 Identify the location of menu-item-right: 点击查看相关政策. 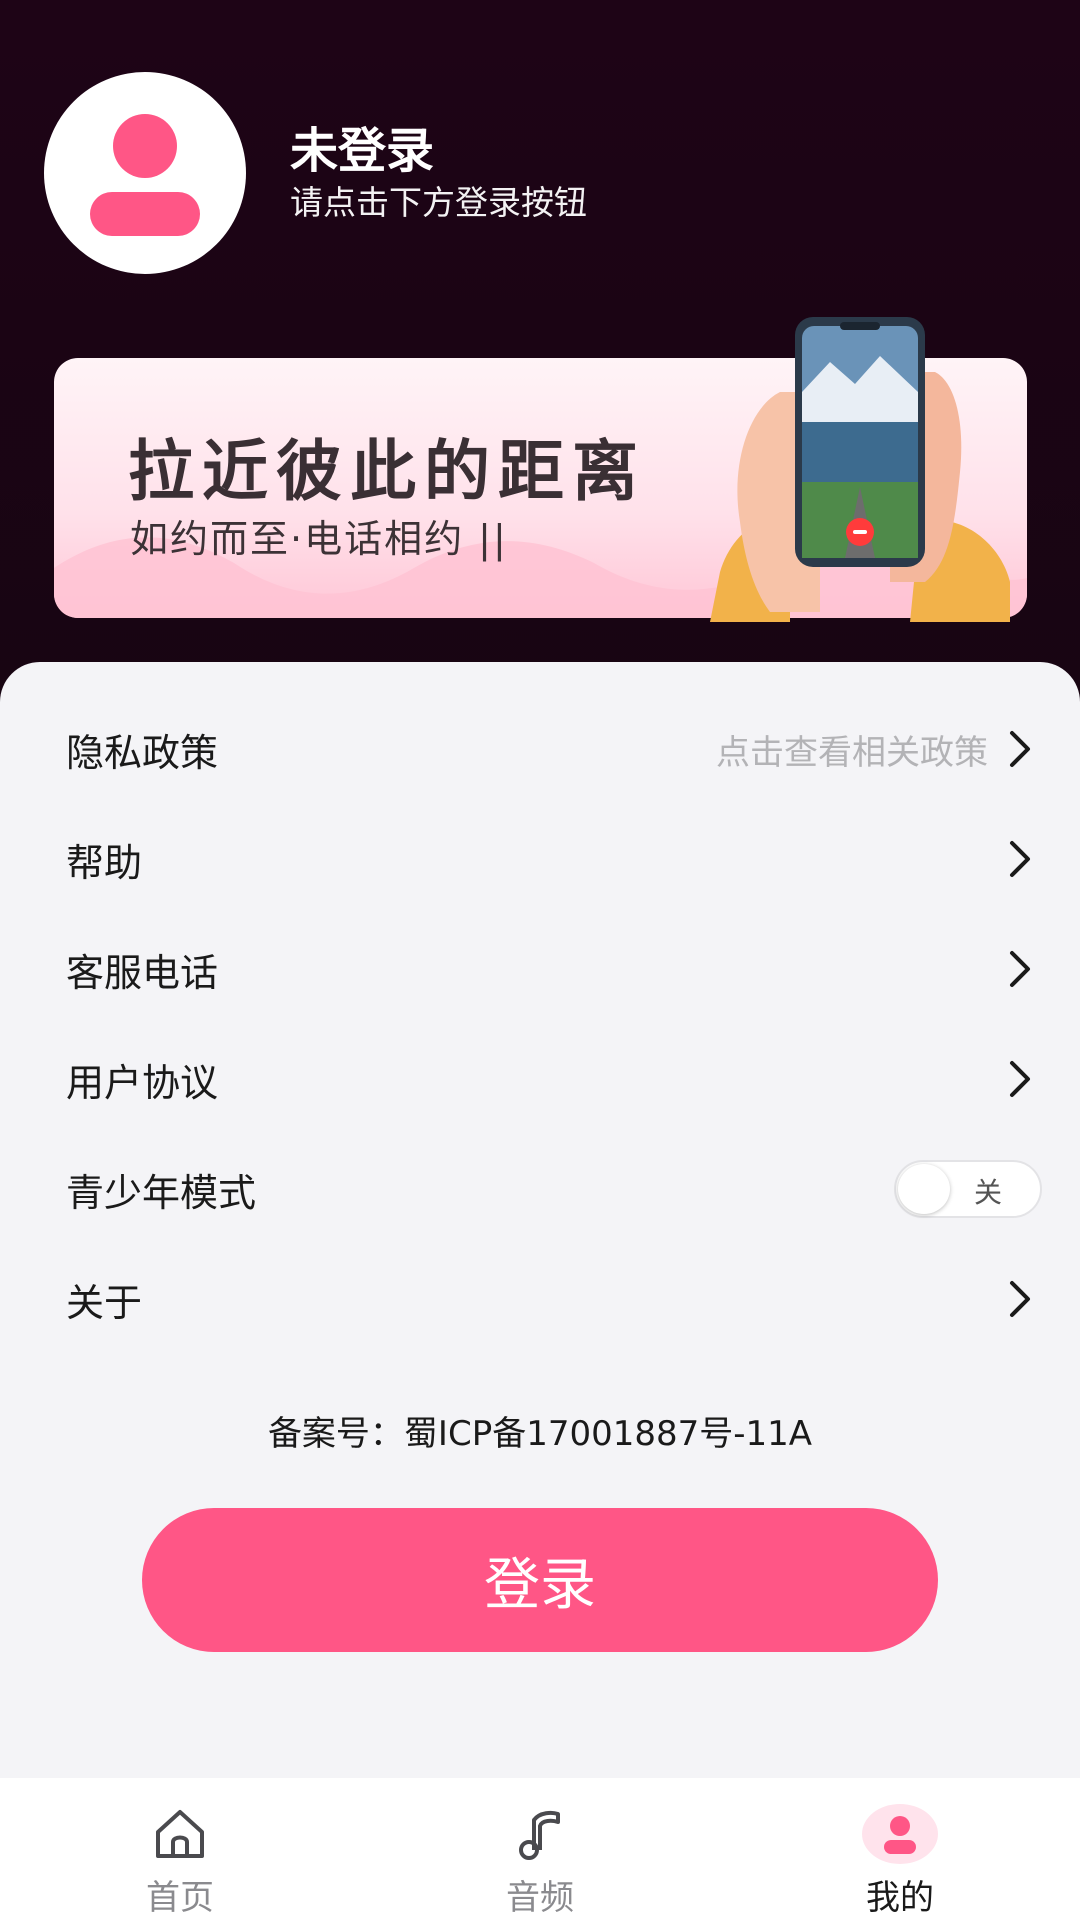
(875, 749).